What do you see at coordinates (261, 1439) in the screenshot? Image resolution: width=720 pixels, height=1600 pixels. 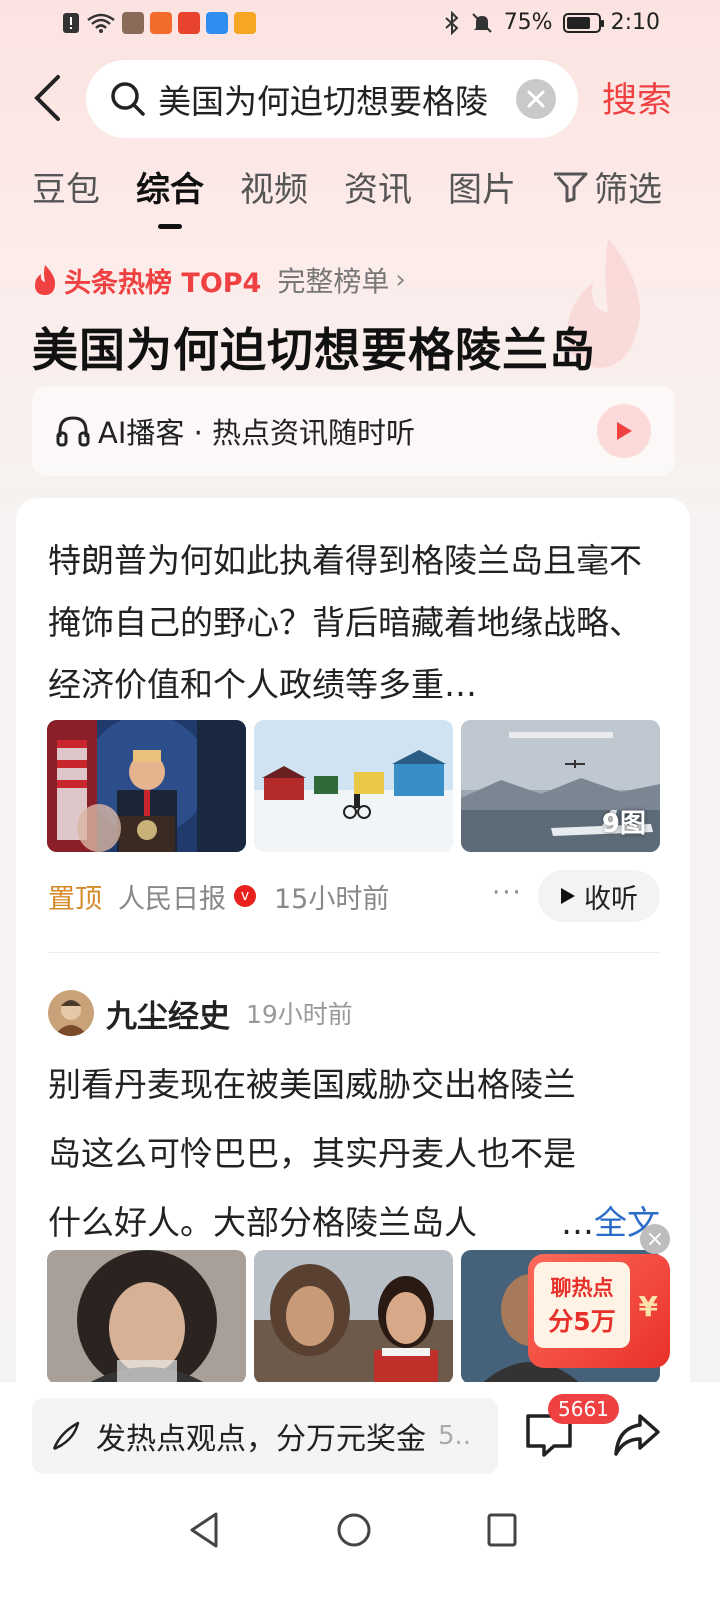 I see `comment-placeholder: 发热点观点，分万元奖金` at bounding box center [261, 1439].